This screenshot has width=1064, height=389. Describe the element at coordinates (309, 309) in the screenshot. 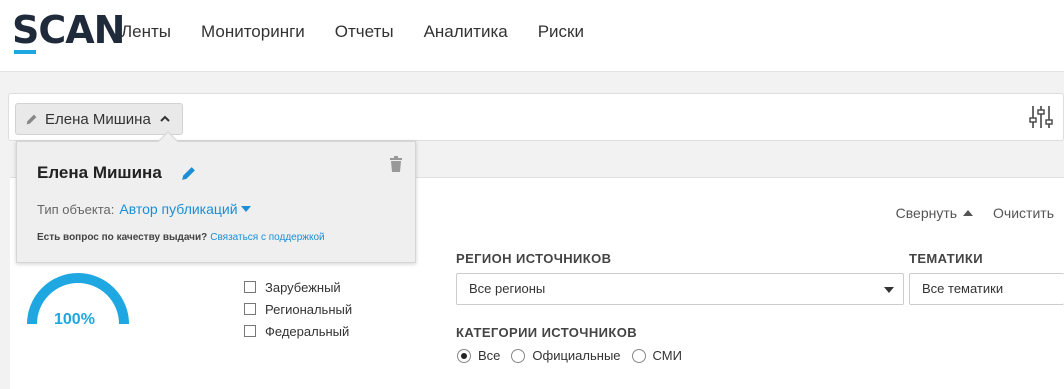

I see `check-label: Региональный` at that location.